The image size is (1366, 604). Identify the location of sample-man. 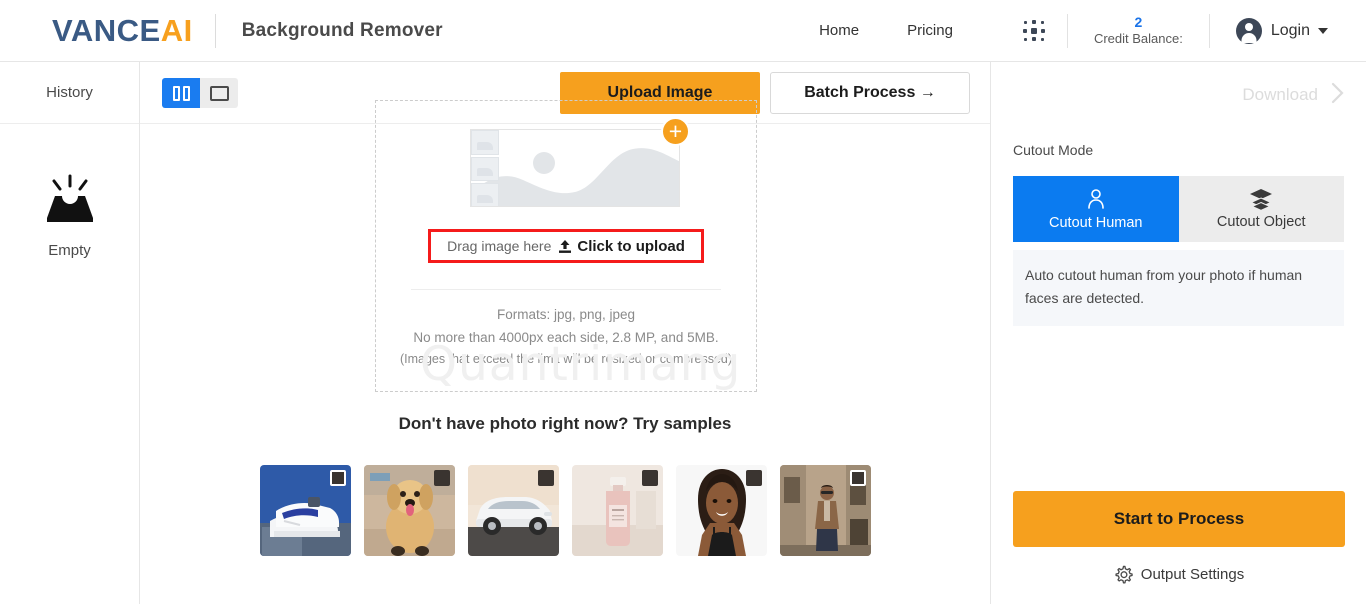
(825, 510).